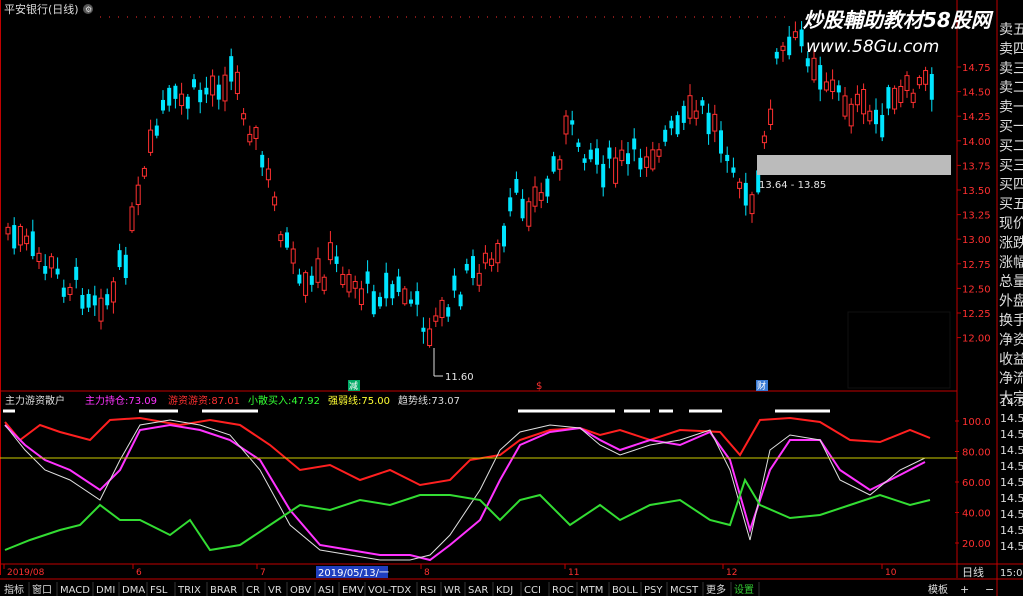 The width and height of the screenshot is (1023, 596). Describe the element at coordinates (389, 590) in the screenshot. I see `tab-13: VOL-TDX` at that location.